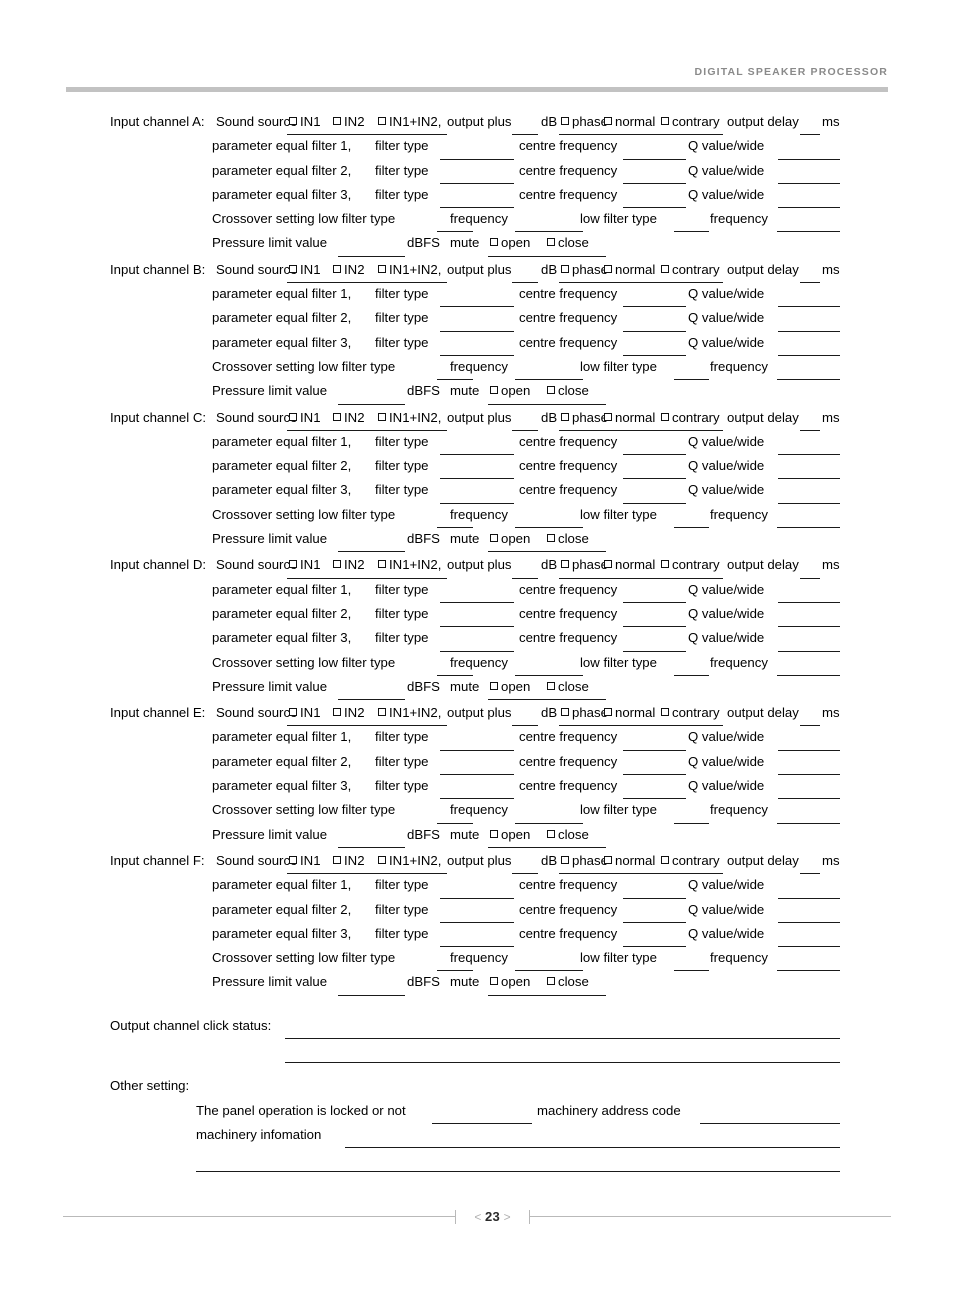 Image resolution: width=954 pixels, height=1294 pixels. What do you see at coordinates (584, 861) in the screenshot?
I see `phase-label-option: phase` at bounding box center [584, 861].